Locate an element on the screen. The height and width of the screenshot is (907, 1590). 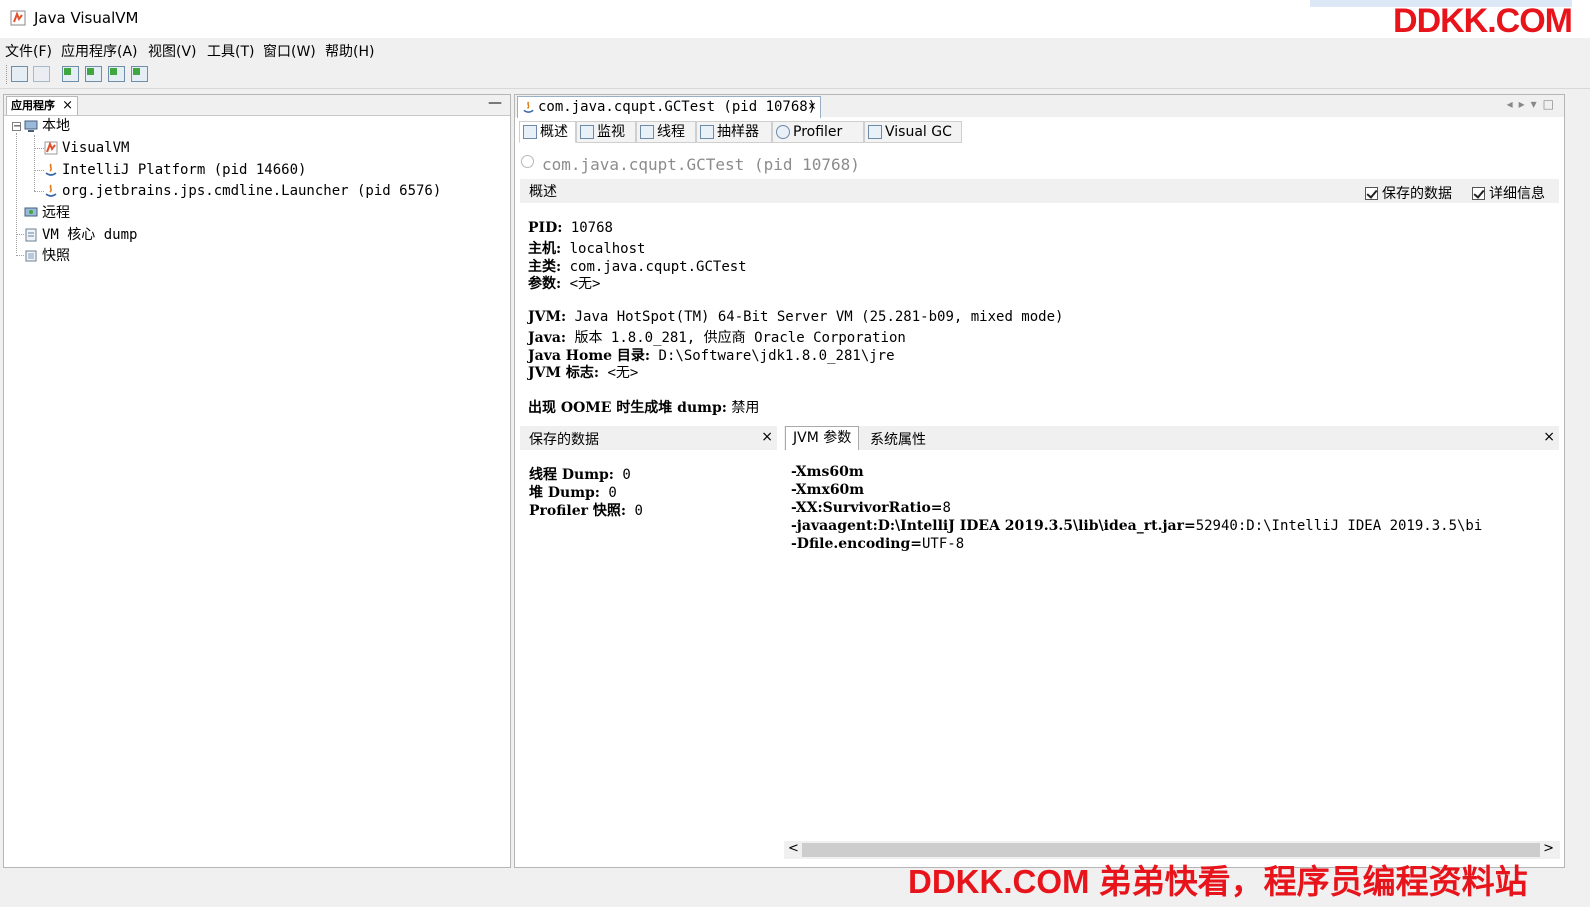
process-title: com.java.cqupt.GCTest (pid 10768) is located at coordinates (701, 164).